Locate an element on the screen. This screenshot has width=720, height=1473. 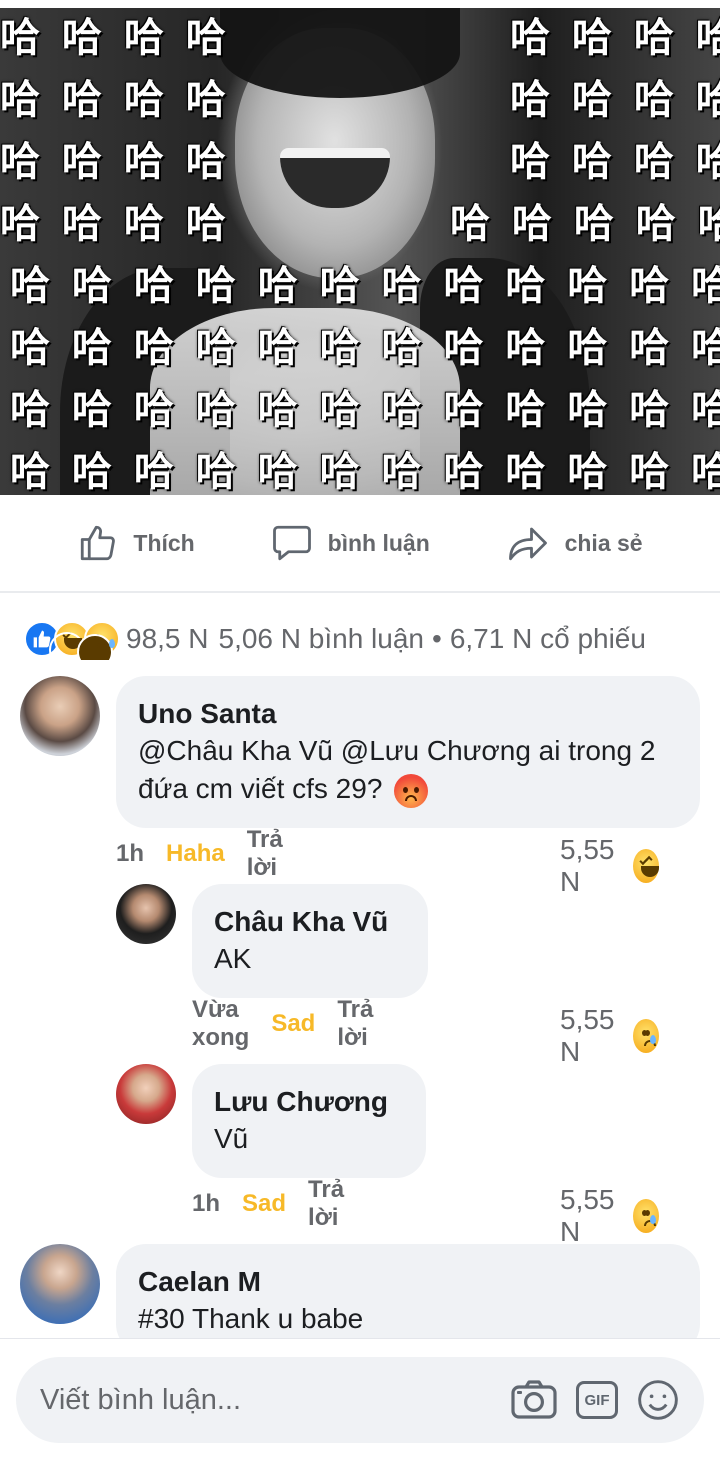
comment-time: Vừa xong is located at coordinates (221, 1023).